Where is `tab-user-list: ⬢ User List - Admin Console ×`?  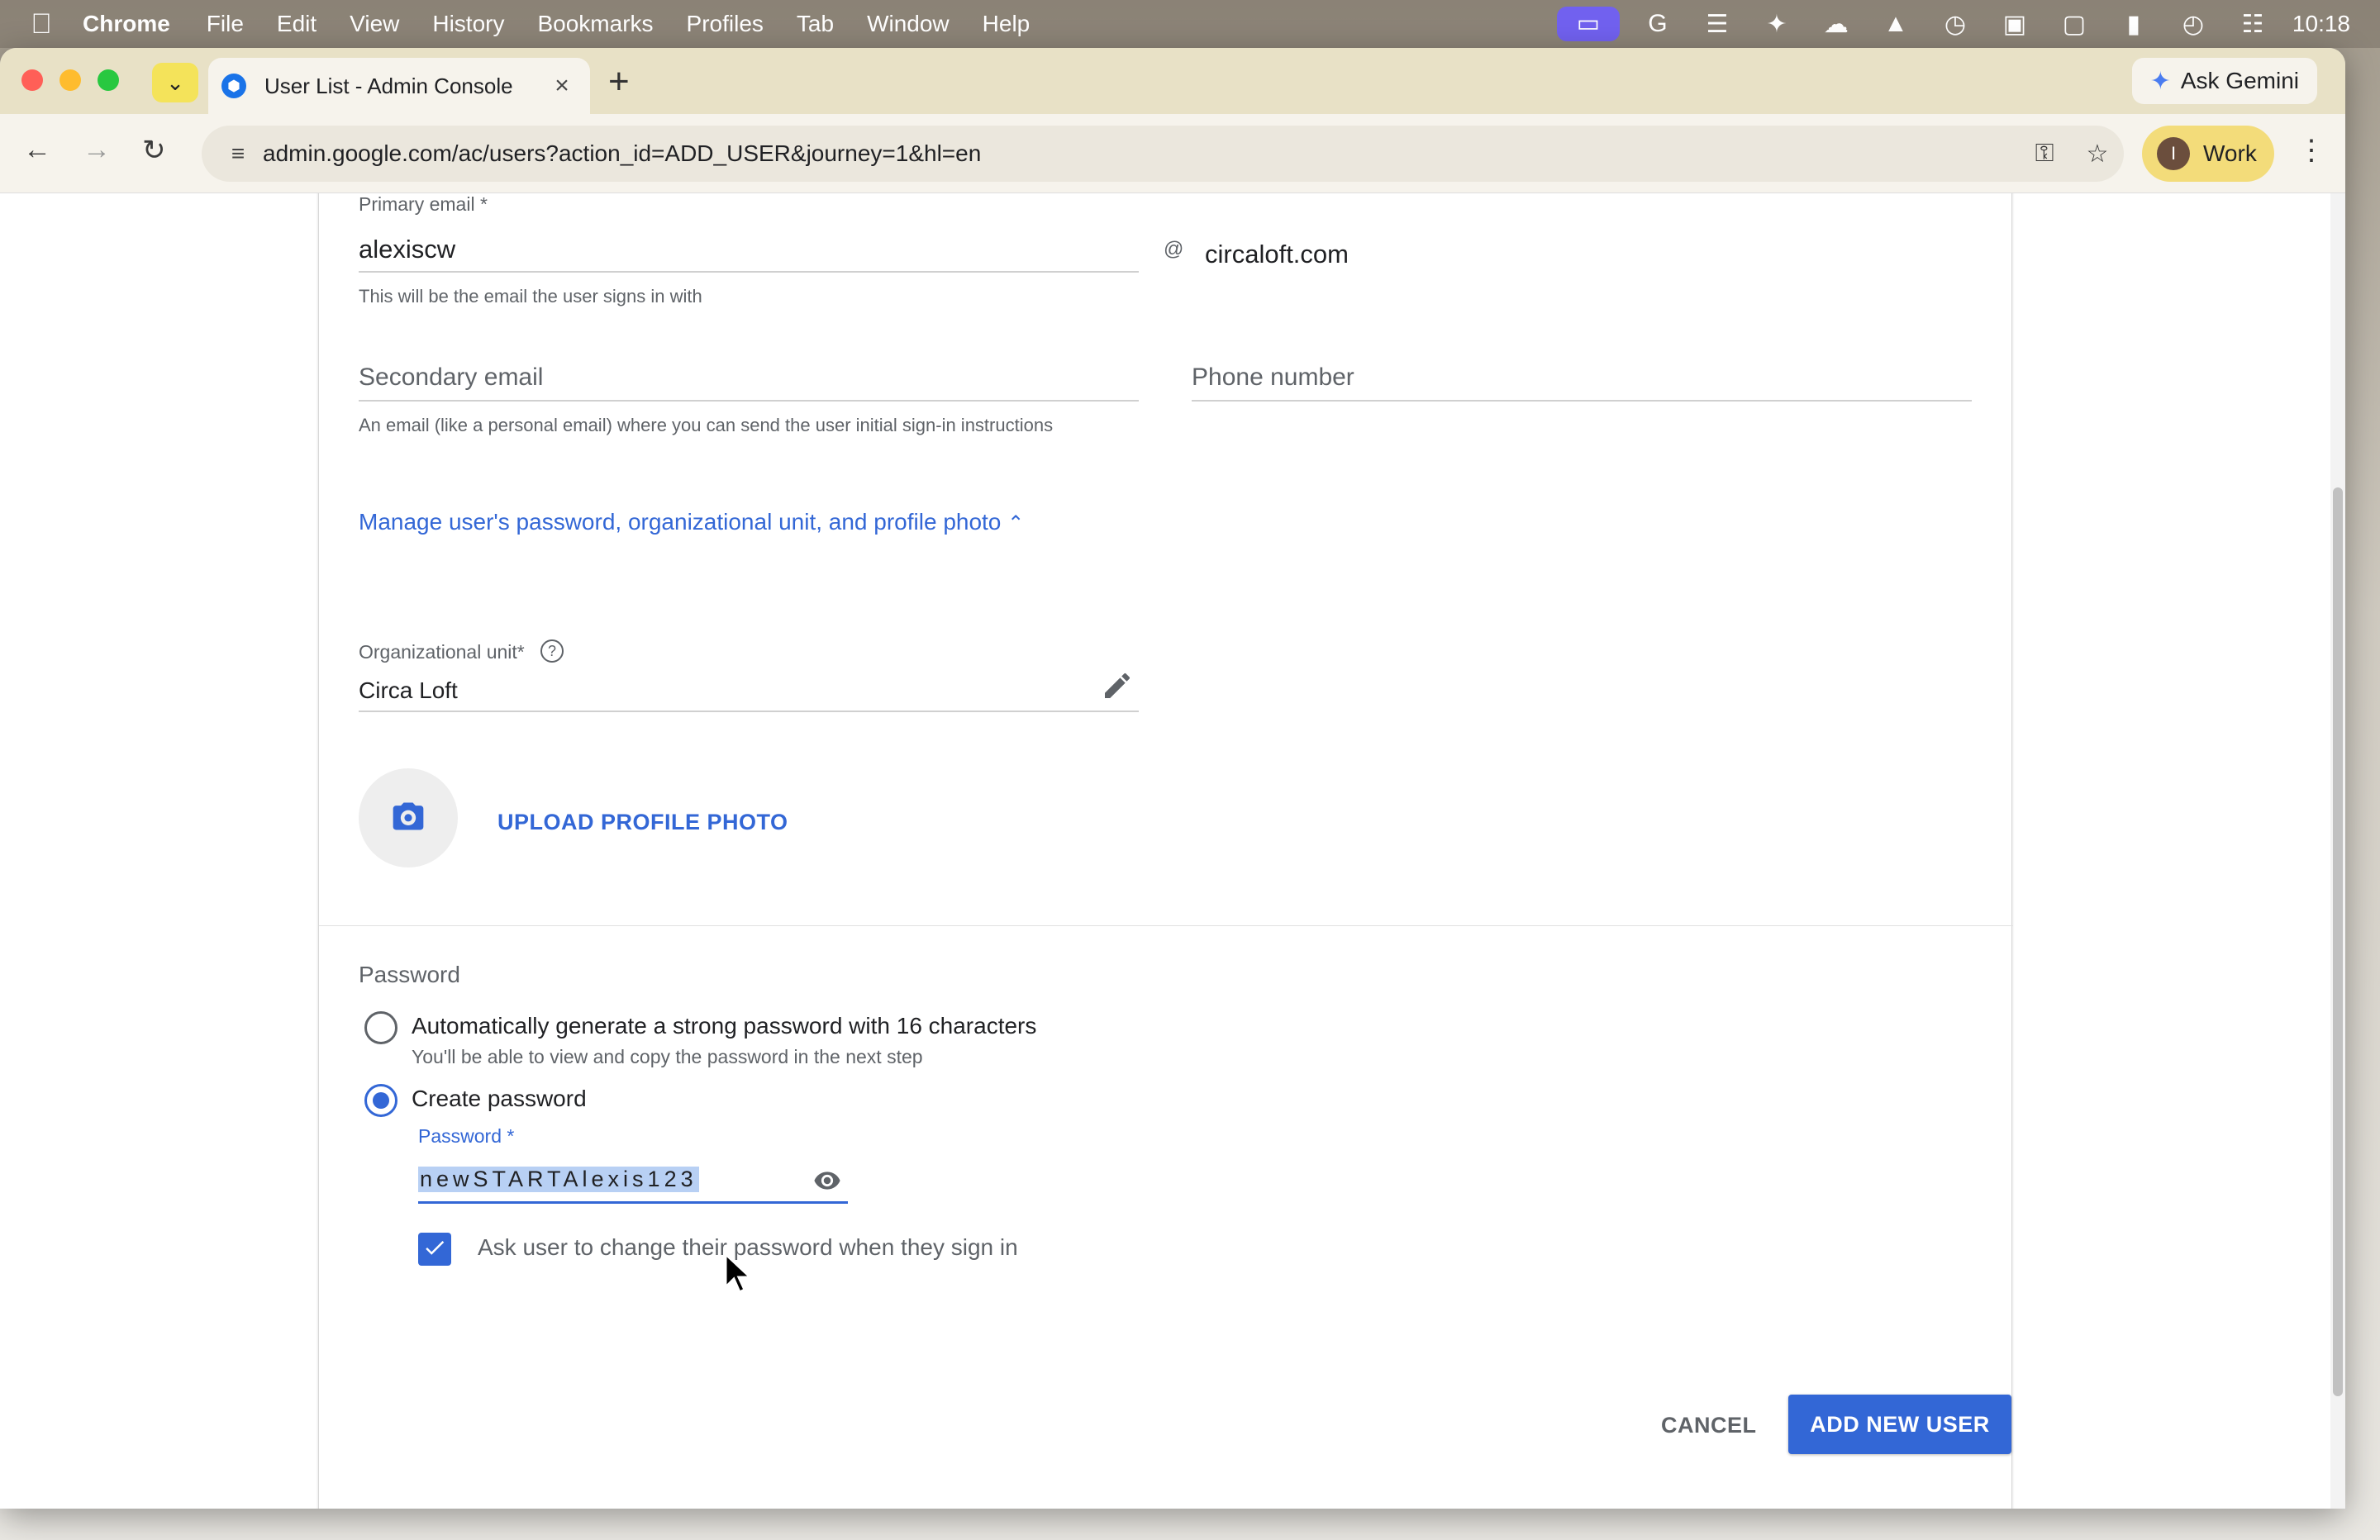 tab-user-list: ⬢ User List - Admin Console × is located at coordinates (399, 86).